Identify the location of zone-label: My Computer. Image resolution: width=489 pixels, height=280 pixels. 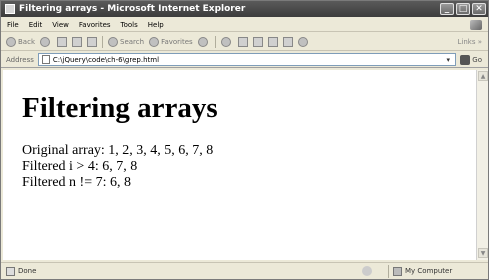
(429, 271).